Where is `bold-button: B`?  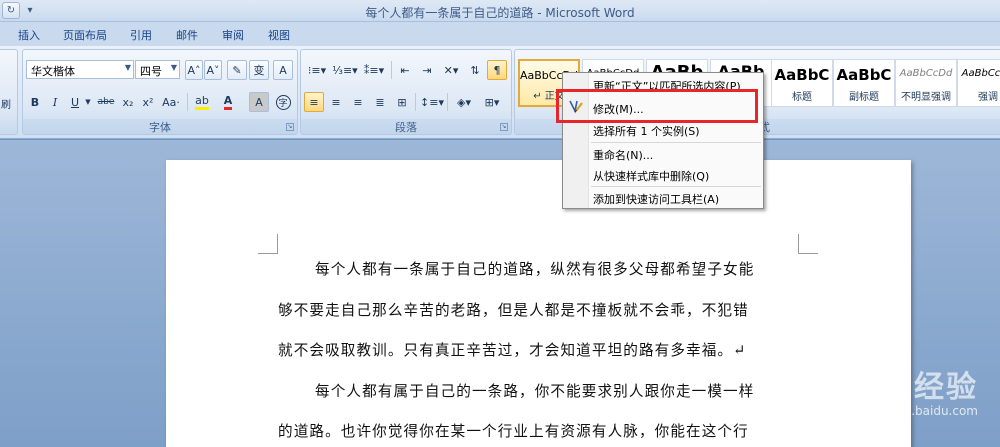 bold-button: B is located at coordinates (35, 102).